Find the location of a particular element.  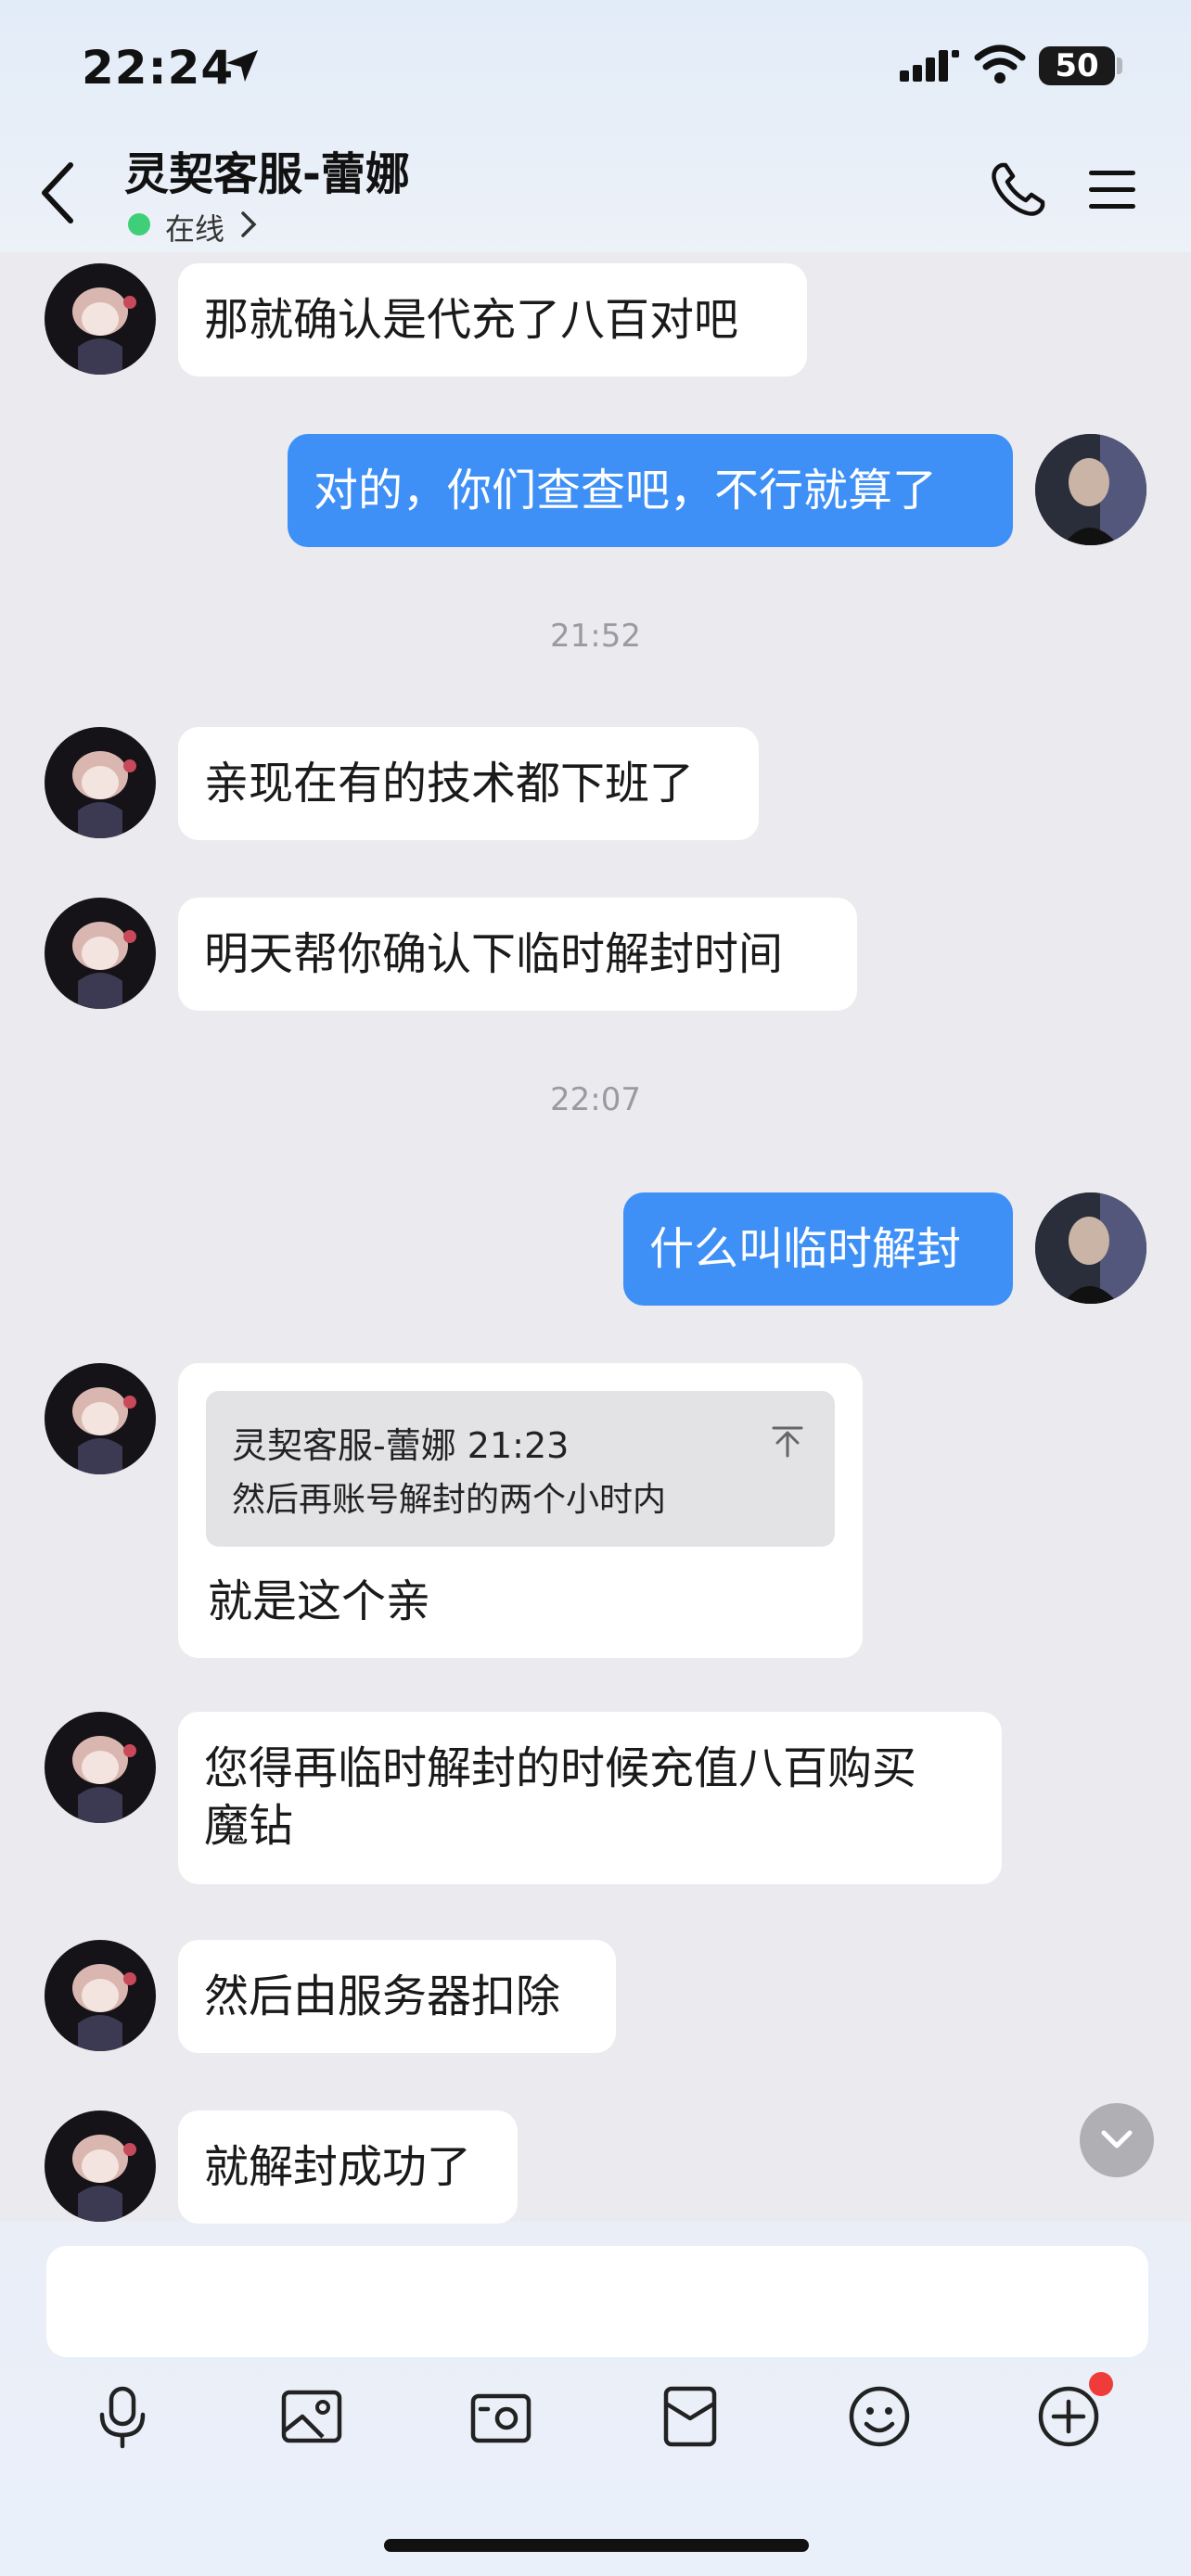

message-line: 您得再临时解封的时候充值八百购买 is located at coordinates (560, 1768).